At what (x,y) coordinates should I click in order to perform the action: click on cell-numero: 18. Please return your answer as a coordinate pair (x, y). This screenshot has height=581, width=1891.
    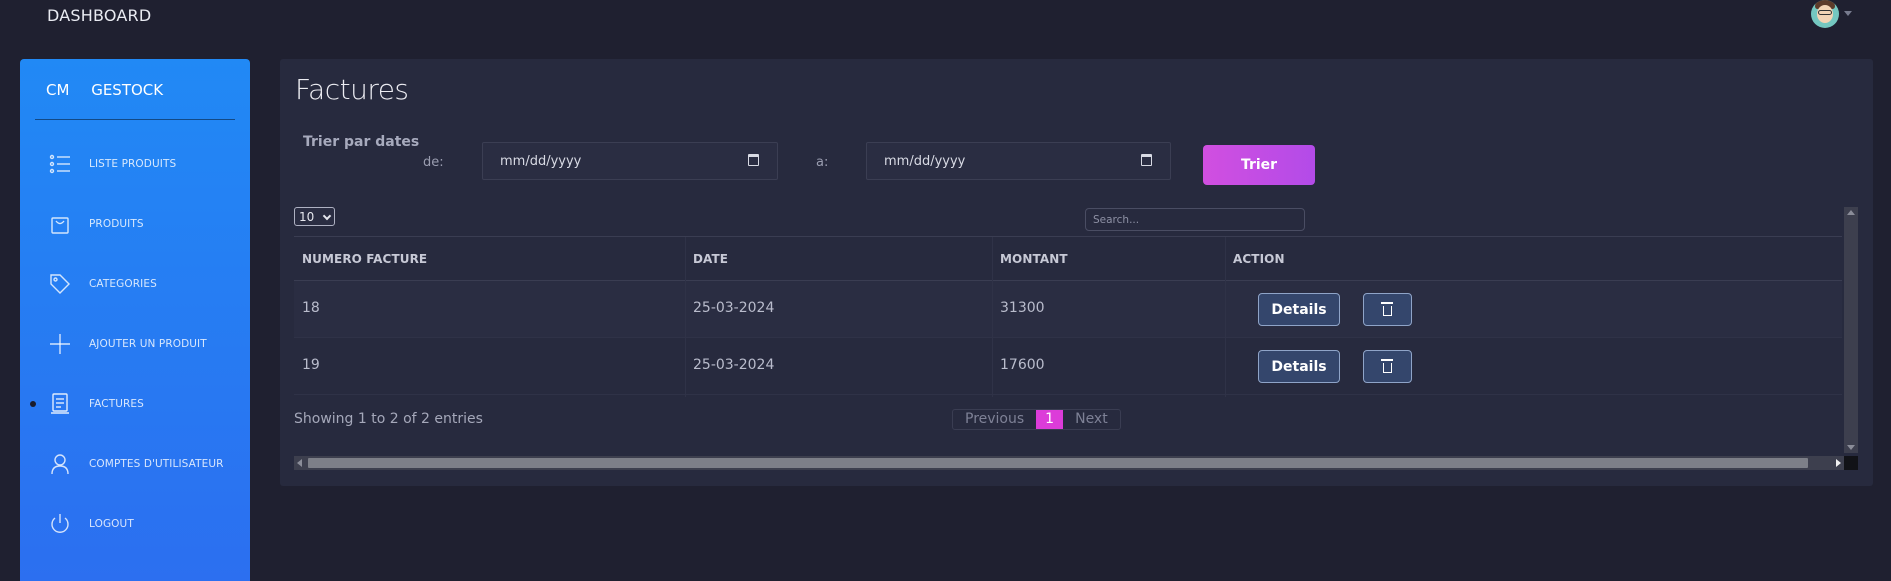
    Looking at the image, I should click on (311, 308).